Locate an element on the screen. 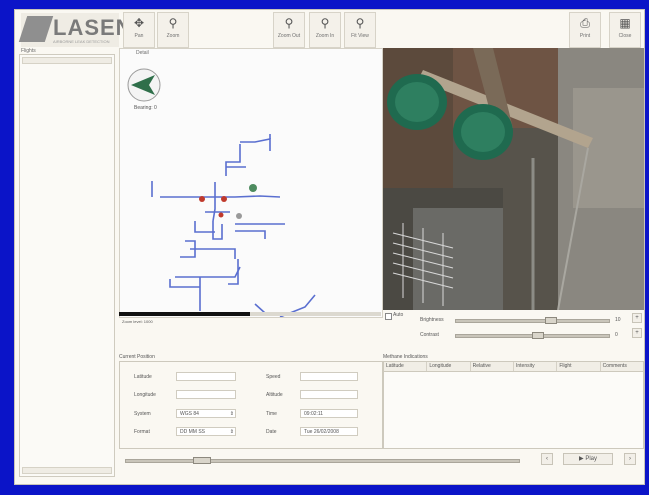 The height and width of the screenshot is (495, 649). latitude-field is located at coordinates (206, 376).